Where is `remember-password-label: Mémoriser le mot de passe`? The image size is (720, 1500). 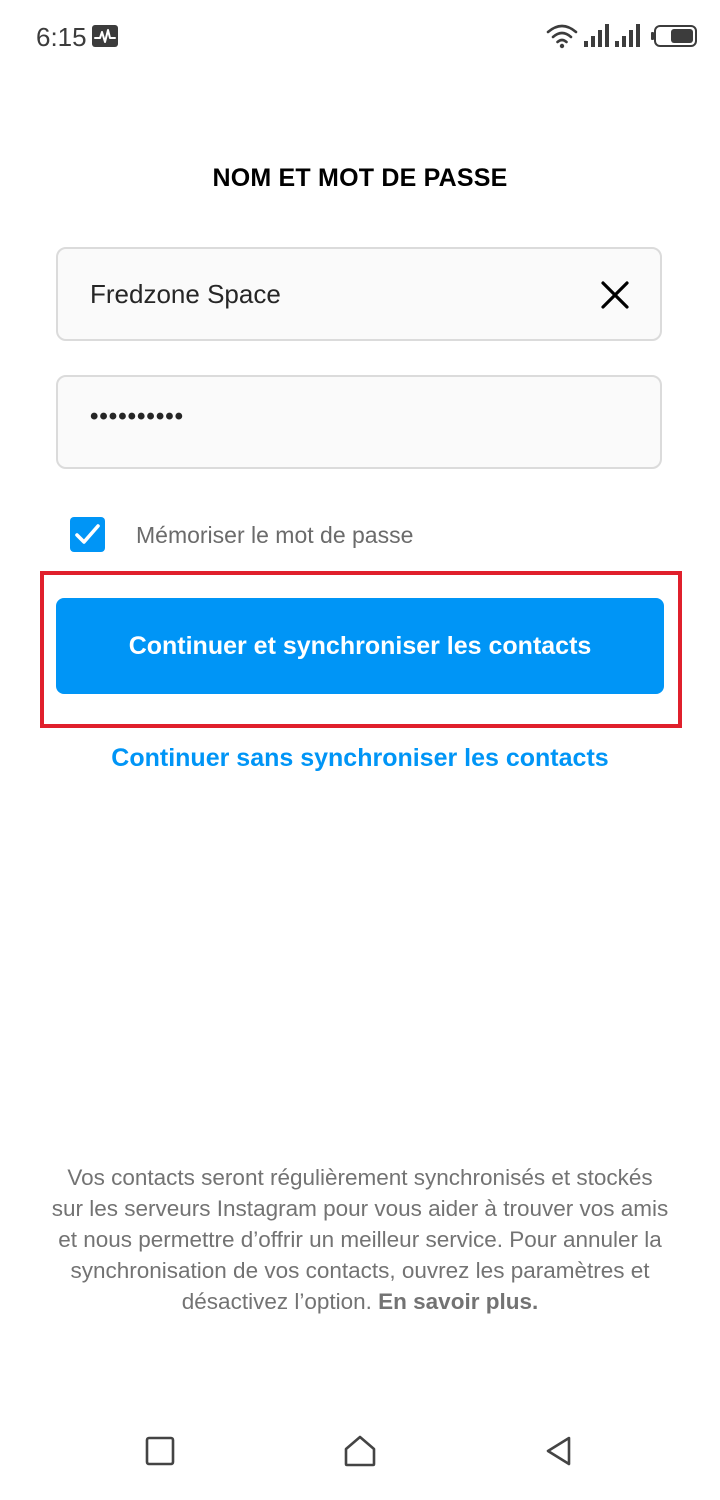
remember-password-label: Mémoriser le mot de passe is located at coordinates (275, 535).